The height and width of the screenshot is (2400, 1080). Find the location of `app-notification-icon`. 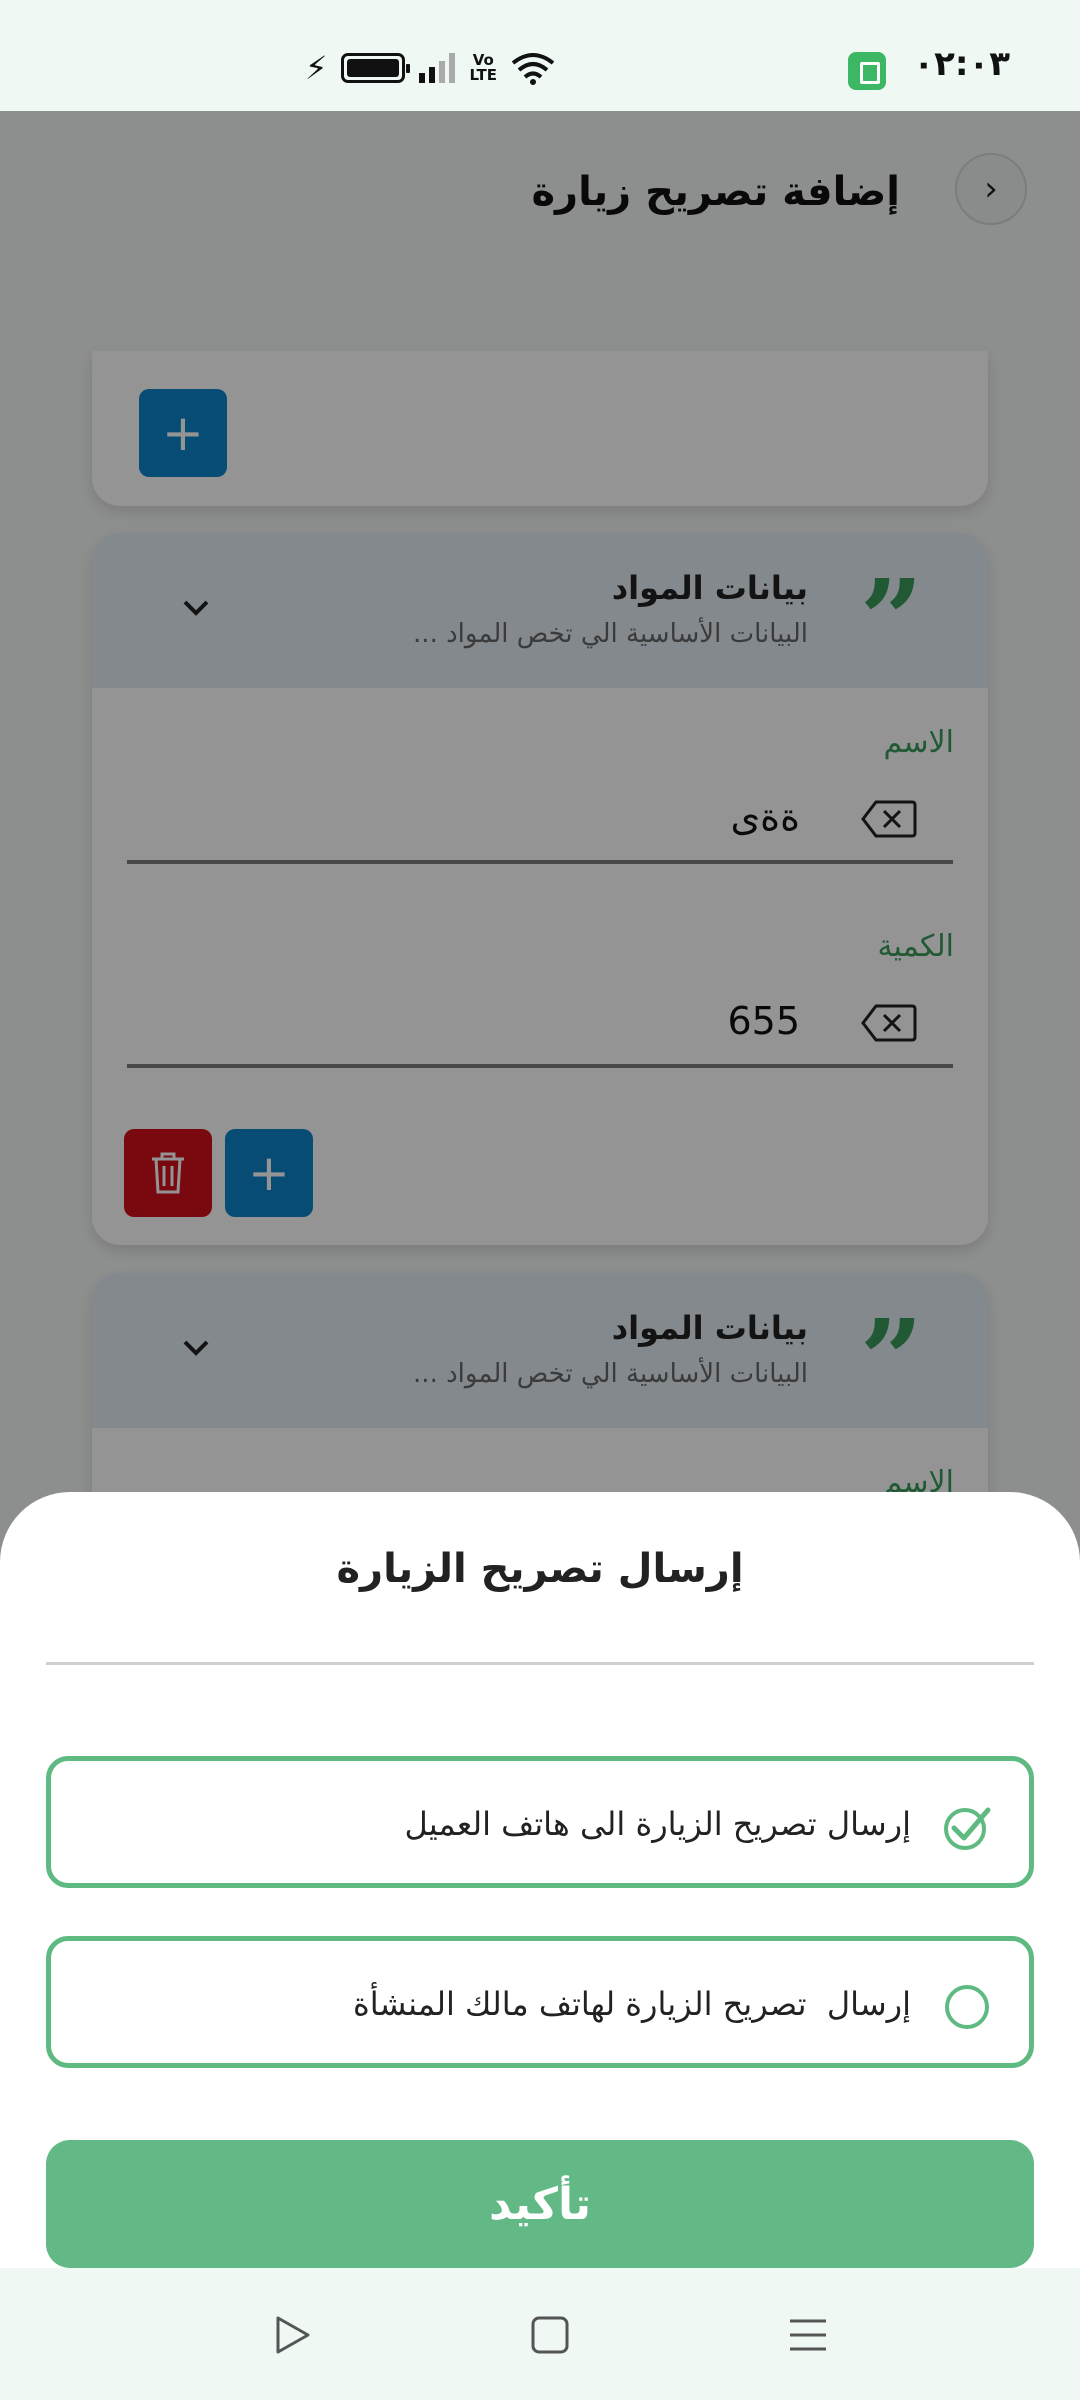

app-notification-icon is located at coordinates (867, 71).